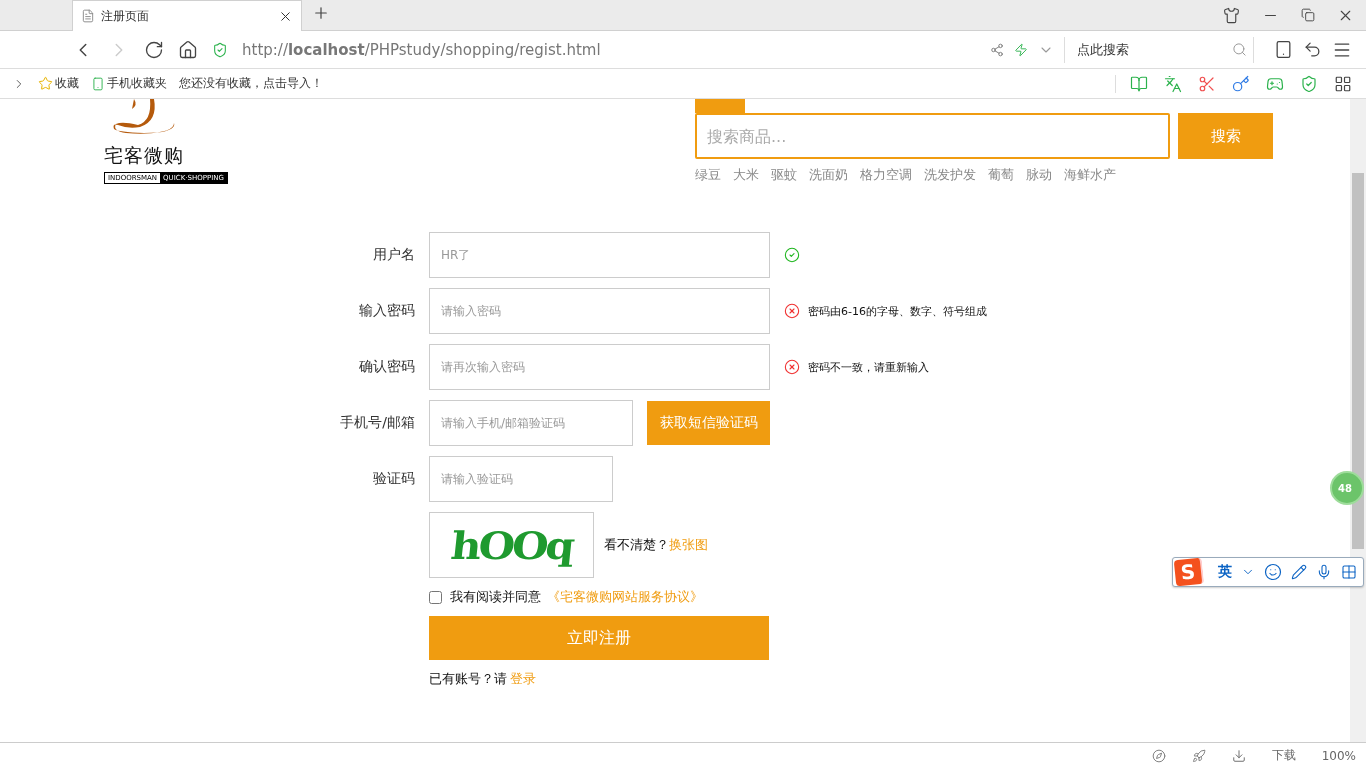 This screenshot has width=1366, height=768. What do you see at coordinates (1283, 755) in the screenshot?
I see `download-button: 下载` at bounding box center [1283, 755].